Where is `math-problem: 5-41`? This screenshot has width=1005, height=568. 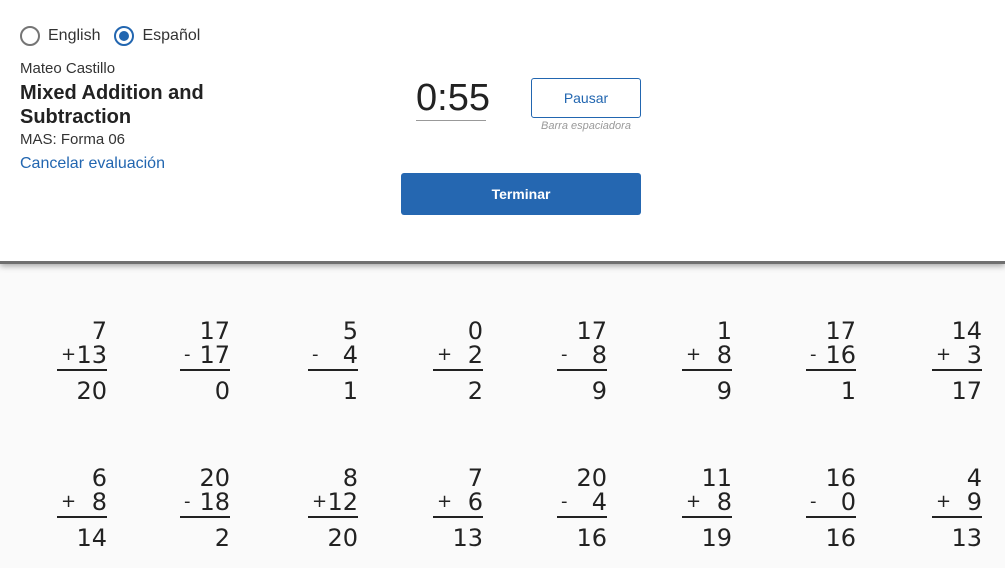 math-problem: 5-41 is located at coordinates (333, 361).